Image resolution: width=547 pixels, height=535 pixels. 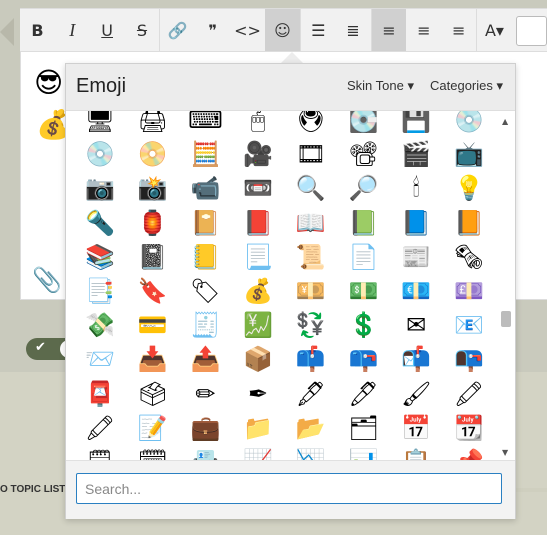 What do you see at coordinates (469, 452) in the screenshot?
I see `emoji-cell: 📌` at bounding box center [469, 452].